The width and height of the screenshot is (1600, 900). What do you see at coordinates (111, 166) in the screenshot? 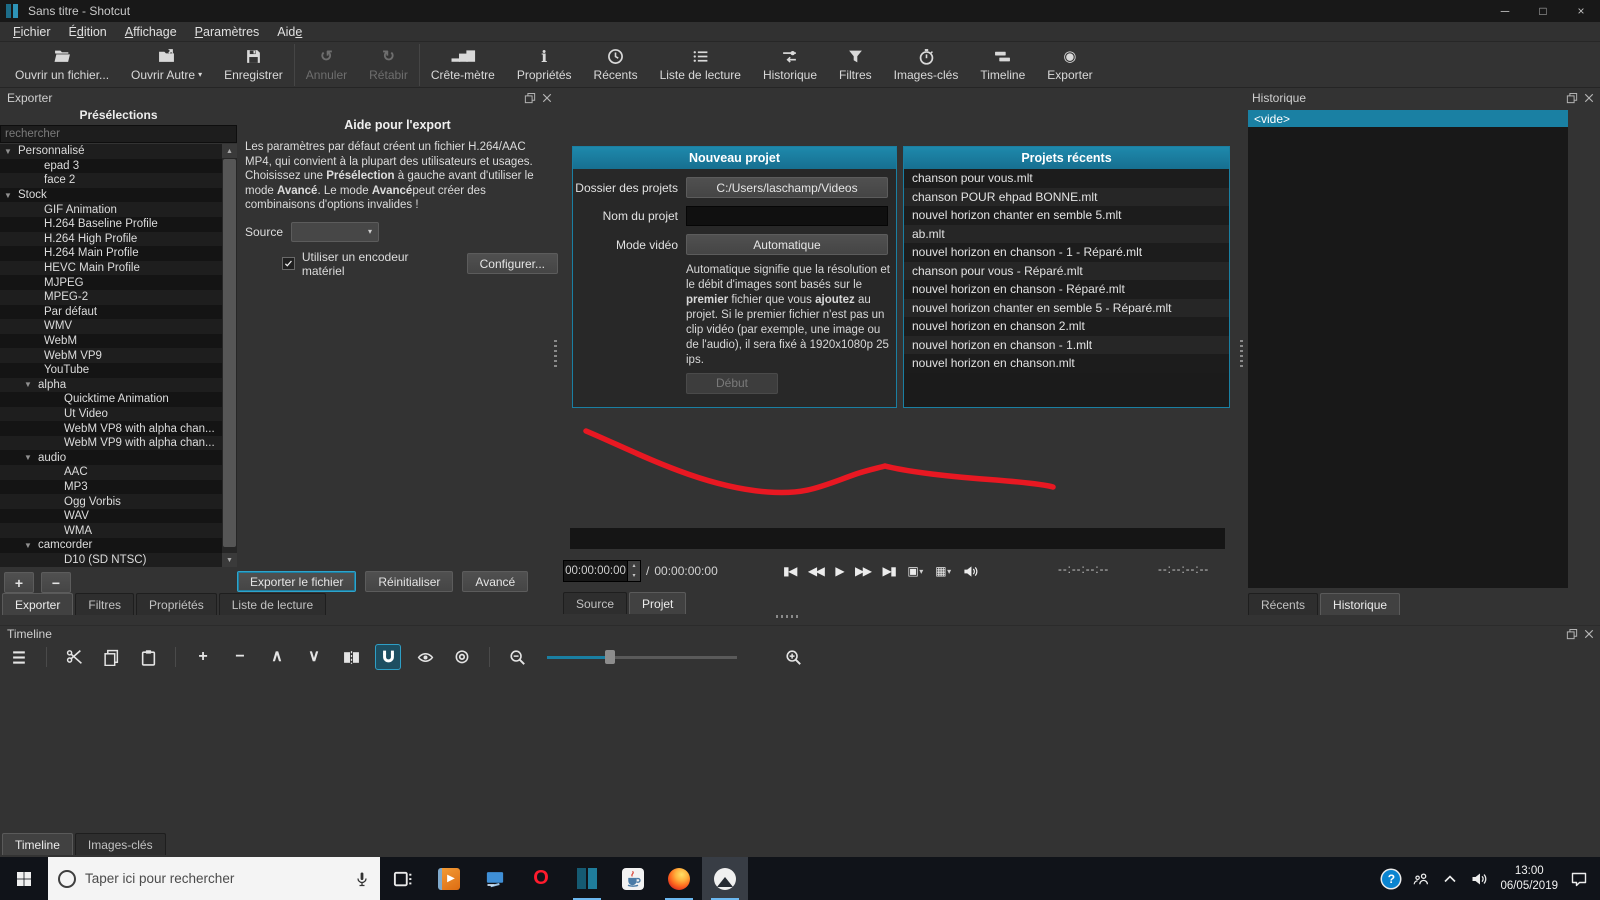
I see `preset-row: epad 3` at bounding box center [111, 166].